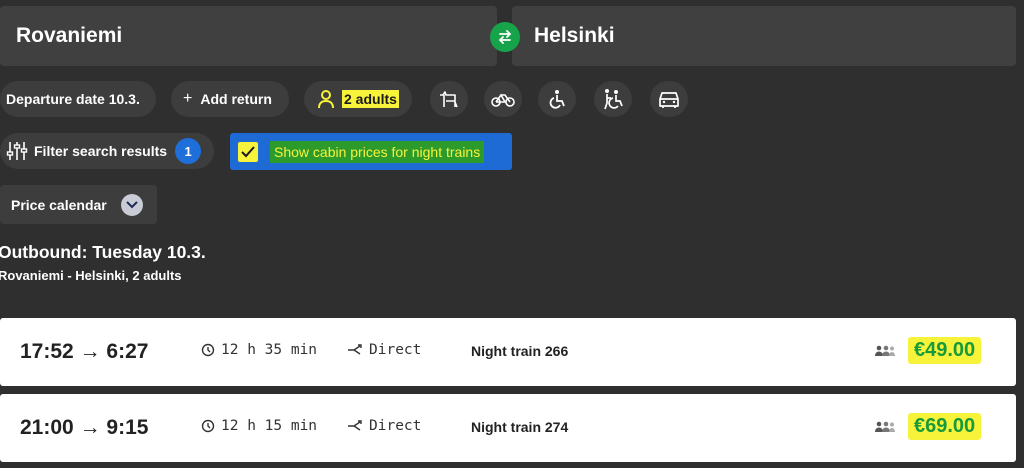 The image size is (1024, 468). What do you see at coordinates (269, 426) in the screenshot?
I see `duration-text: 12 h 15 min` at bounding box center [269, 426].